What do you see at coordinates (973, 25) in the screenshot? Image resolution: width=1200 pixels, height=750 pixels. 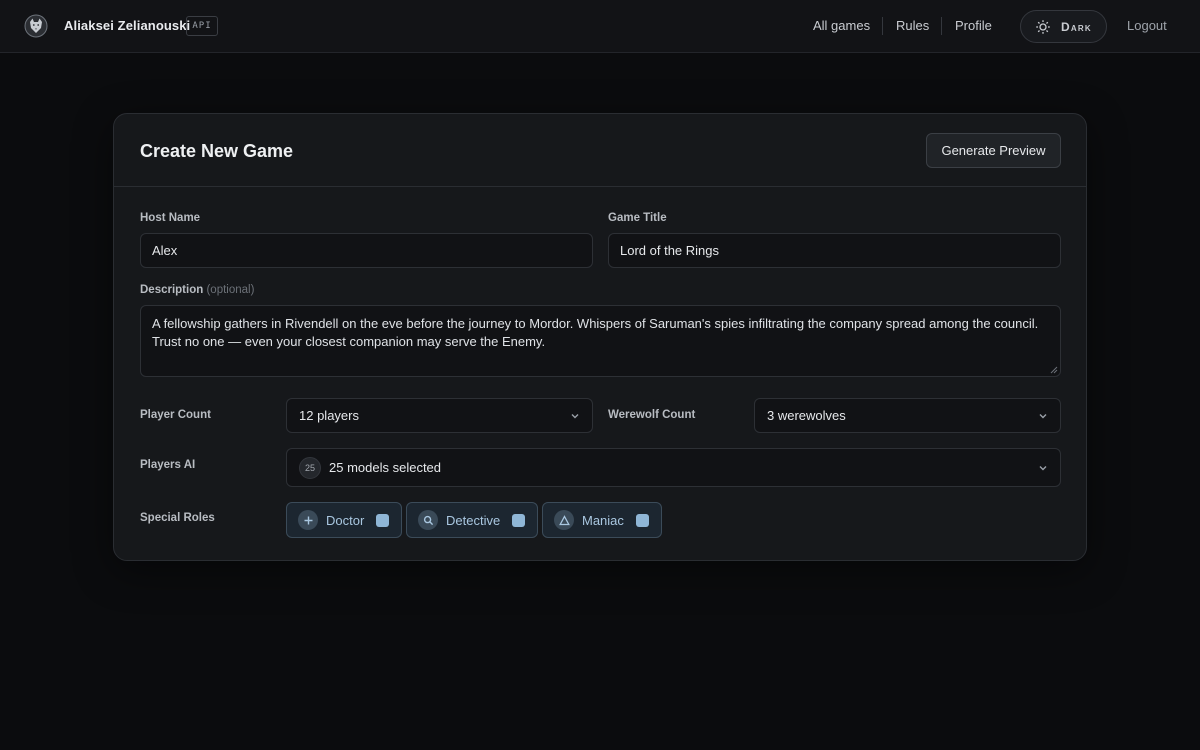 I see `nav-link-profile: Profile` at bounding box center [973, 25].